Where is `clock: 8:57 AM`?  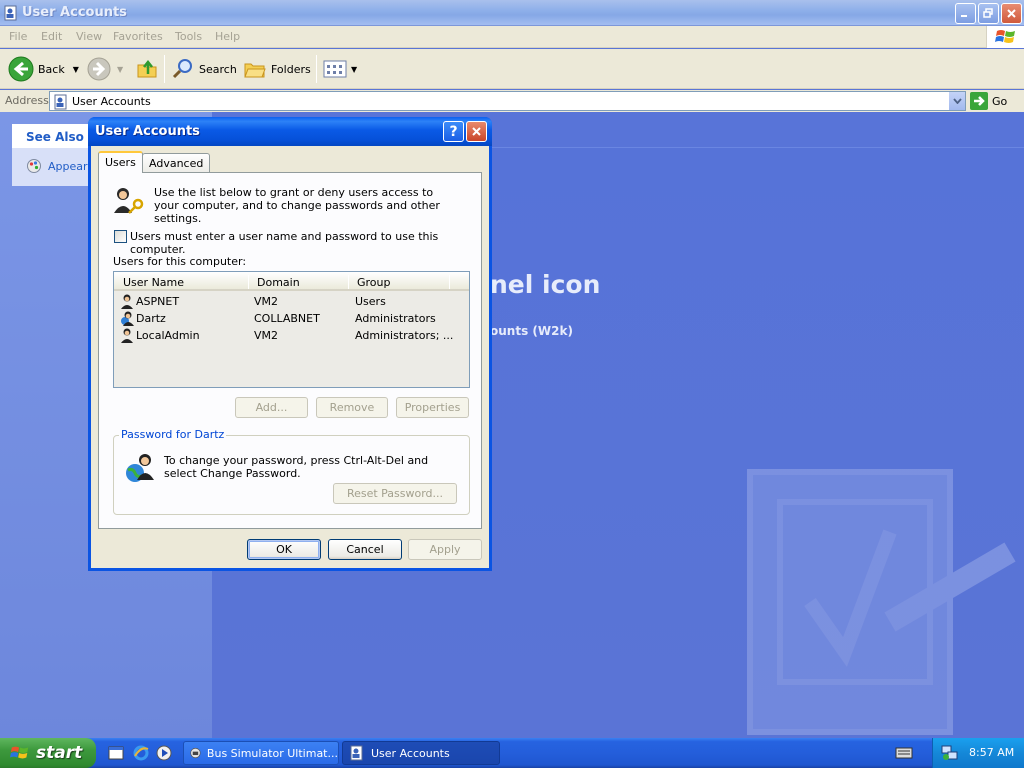 clock: 8:57 AM is located at coordinates (991, 752).